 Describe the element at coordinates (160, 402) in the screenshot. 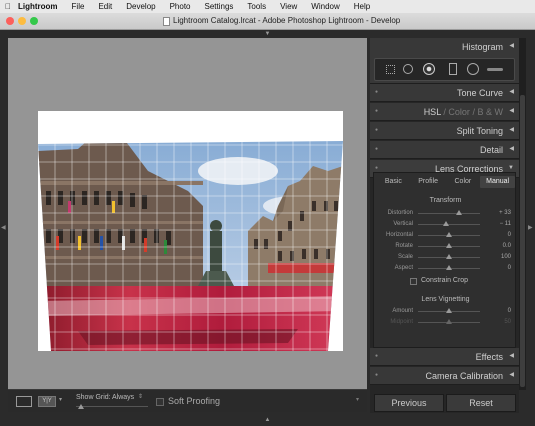

I see `soft-proofing-checkbox` at that location.